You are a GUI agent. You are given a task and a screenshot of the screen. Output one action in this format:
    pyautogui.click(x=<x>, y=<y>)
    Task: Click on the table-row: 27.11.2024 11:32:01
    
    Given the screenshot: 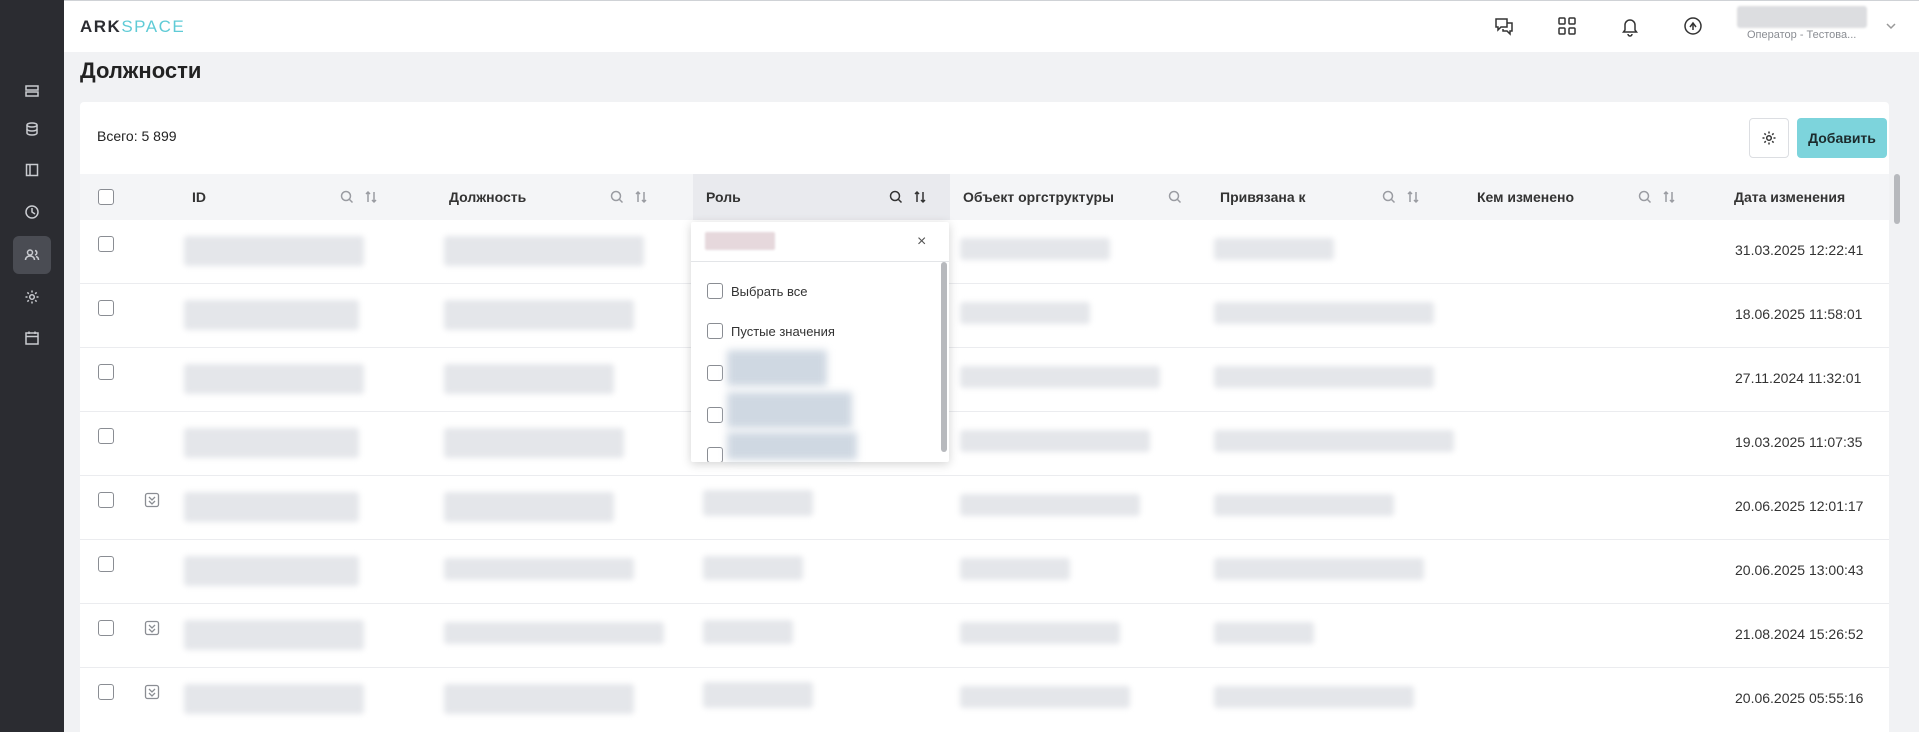 What is the action you would take?
    pyautogui.click(x=984, y=380)
    